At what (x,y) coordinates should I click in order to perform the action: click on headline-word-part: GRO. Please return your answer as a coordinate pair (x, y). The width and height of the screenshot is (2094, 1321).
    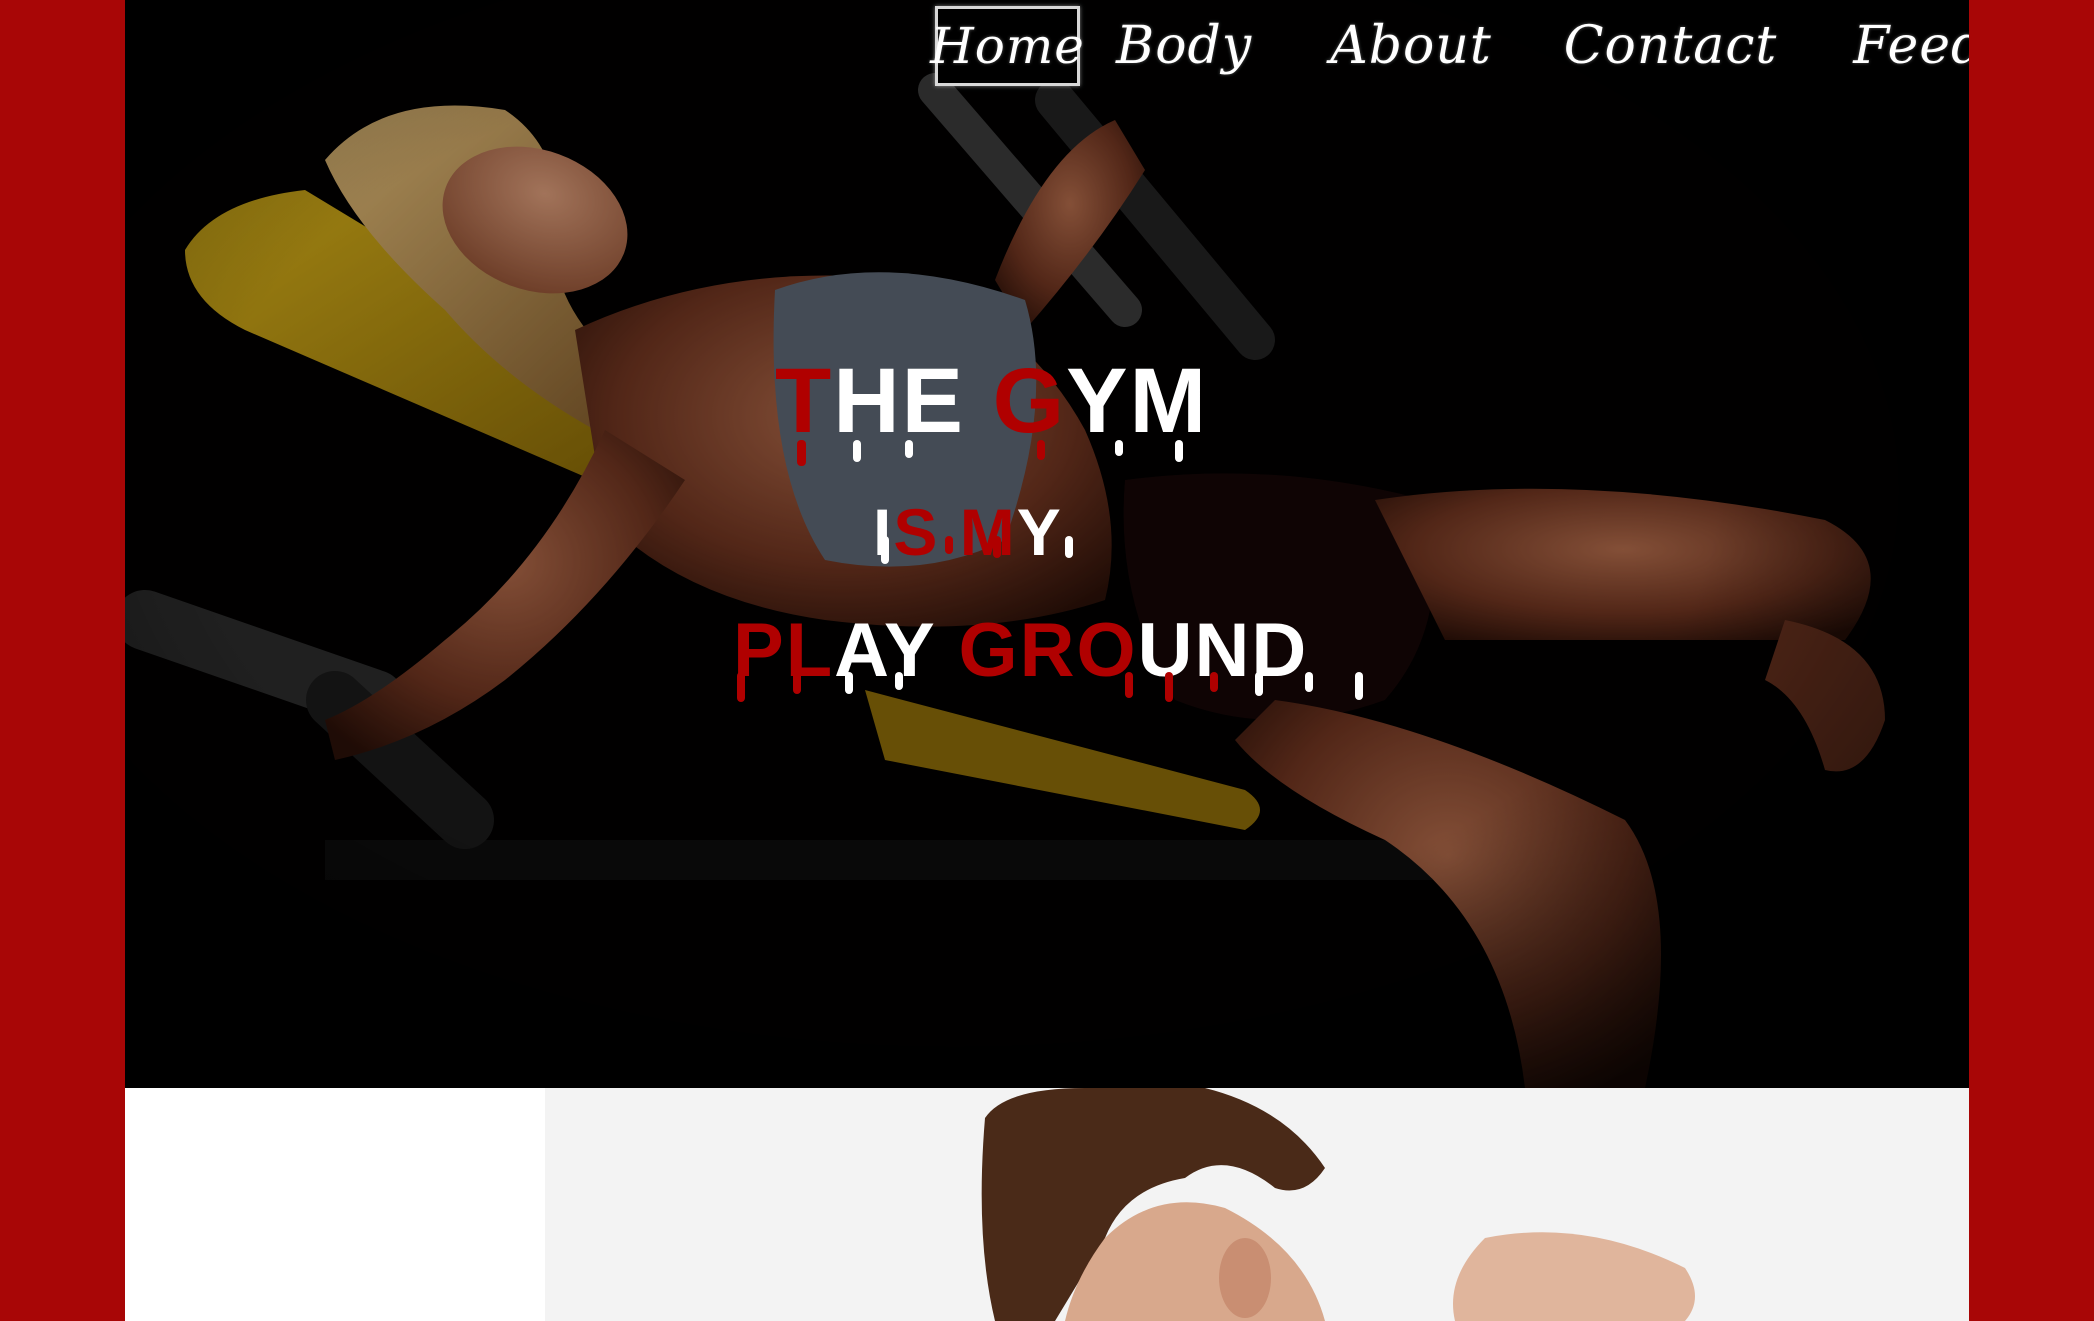
    Looking at the image, I should click on (1048, 650).